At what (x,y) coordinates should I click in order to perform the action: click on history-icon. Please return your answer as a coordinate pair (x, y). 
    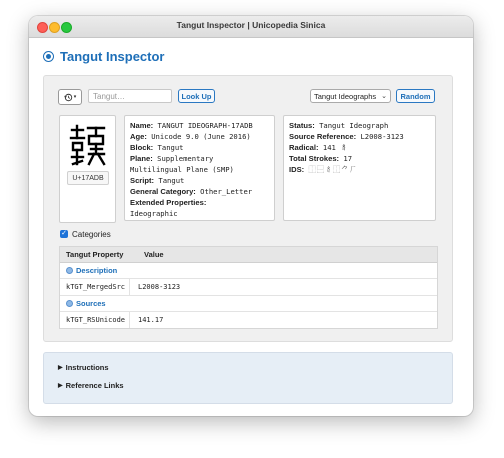
    Looking at the image, I should click on (67, 97).